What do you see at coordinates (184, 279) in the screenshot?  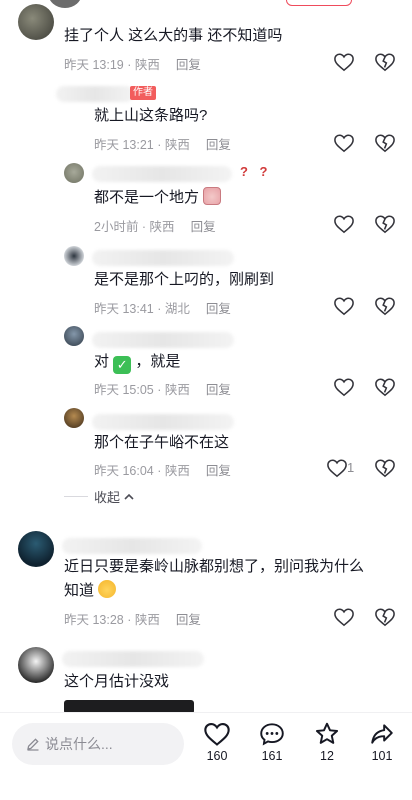 I see `comment-text: 是不是那个上叼的，刚刷到` at bounding box center [184, 279].